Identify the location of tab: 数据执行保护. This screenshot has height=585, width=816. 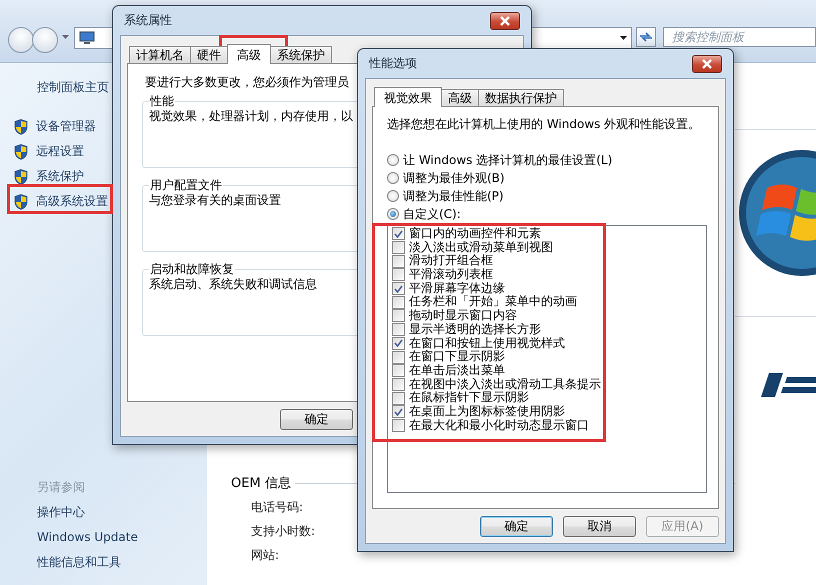
(521, 97).